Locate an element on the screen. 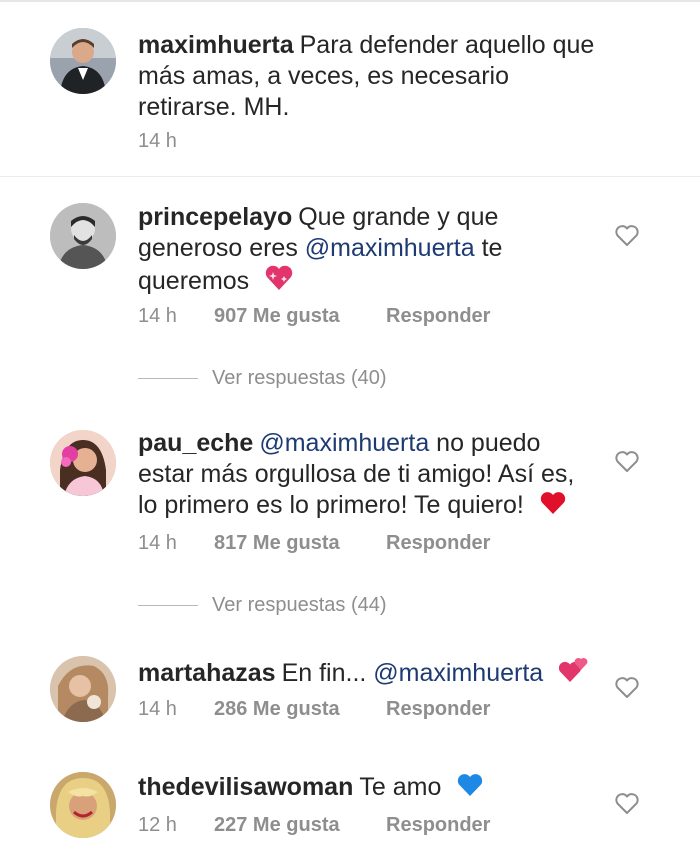 Image resolution: width=700 pixels, height=849 pixels. view-replies-button: Ver respuestas (44) is located at coordinates (262, 605).